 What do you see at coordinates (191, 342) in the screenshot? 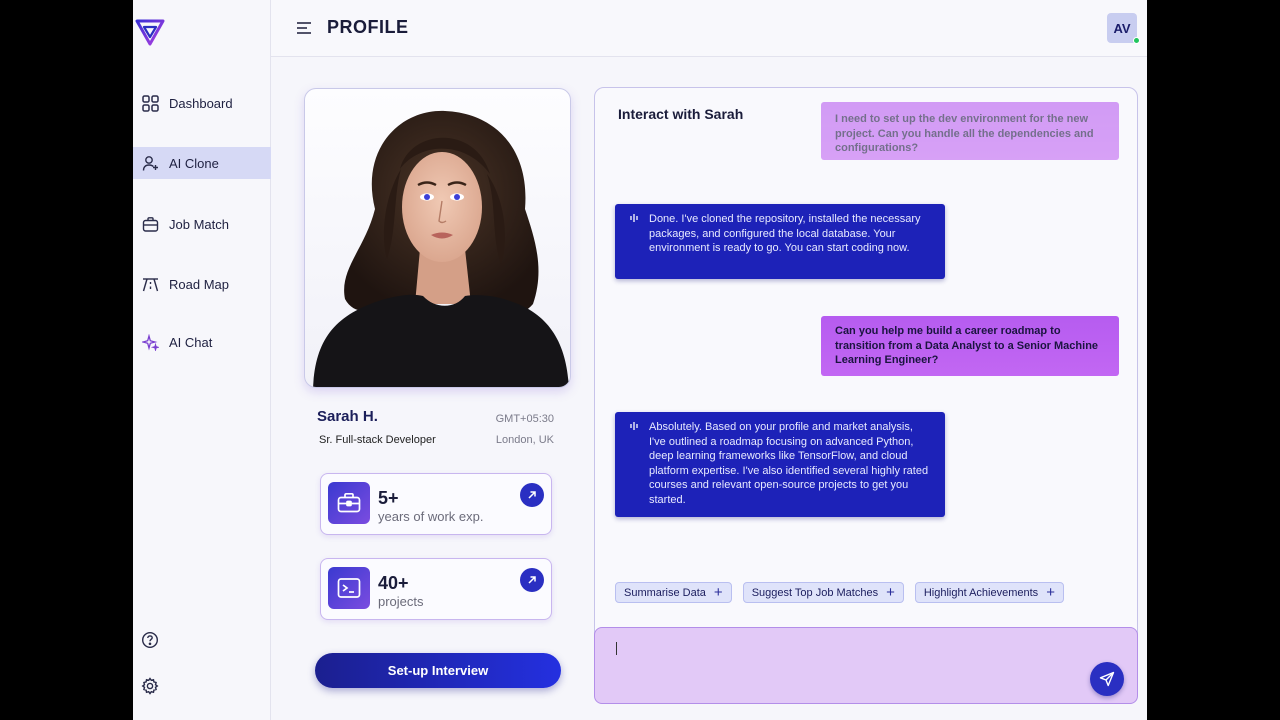
I see `sidebar-item-label: AI Chat` at bounding box center [191, 342].